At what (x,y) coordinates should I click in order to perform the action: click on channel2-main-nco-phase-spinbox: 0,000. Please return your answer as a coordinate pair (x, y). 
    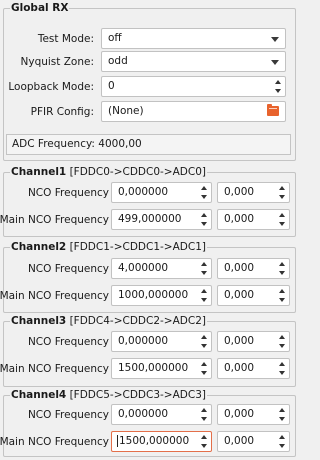
    Looking at the image, I should click on (253, 295).